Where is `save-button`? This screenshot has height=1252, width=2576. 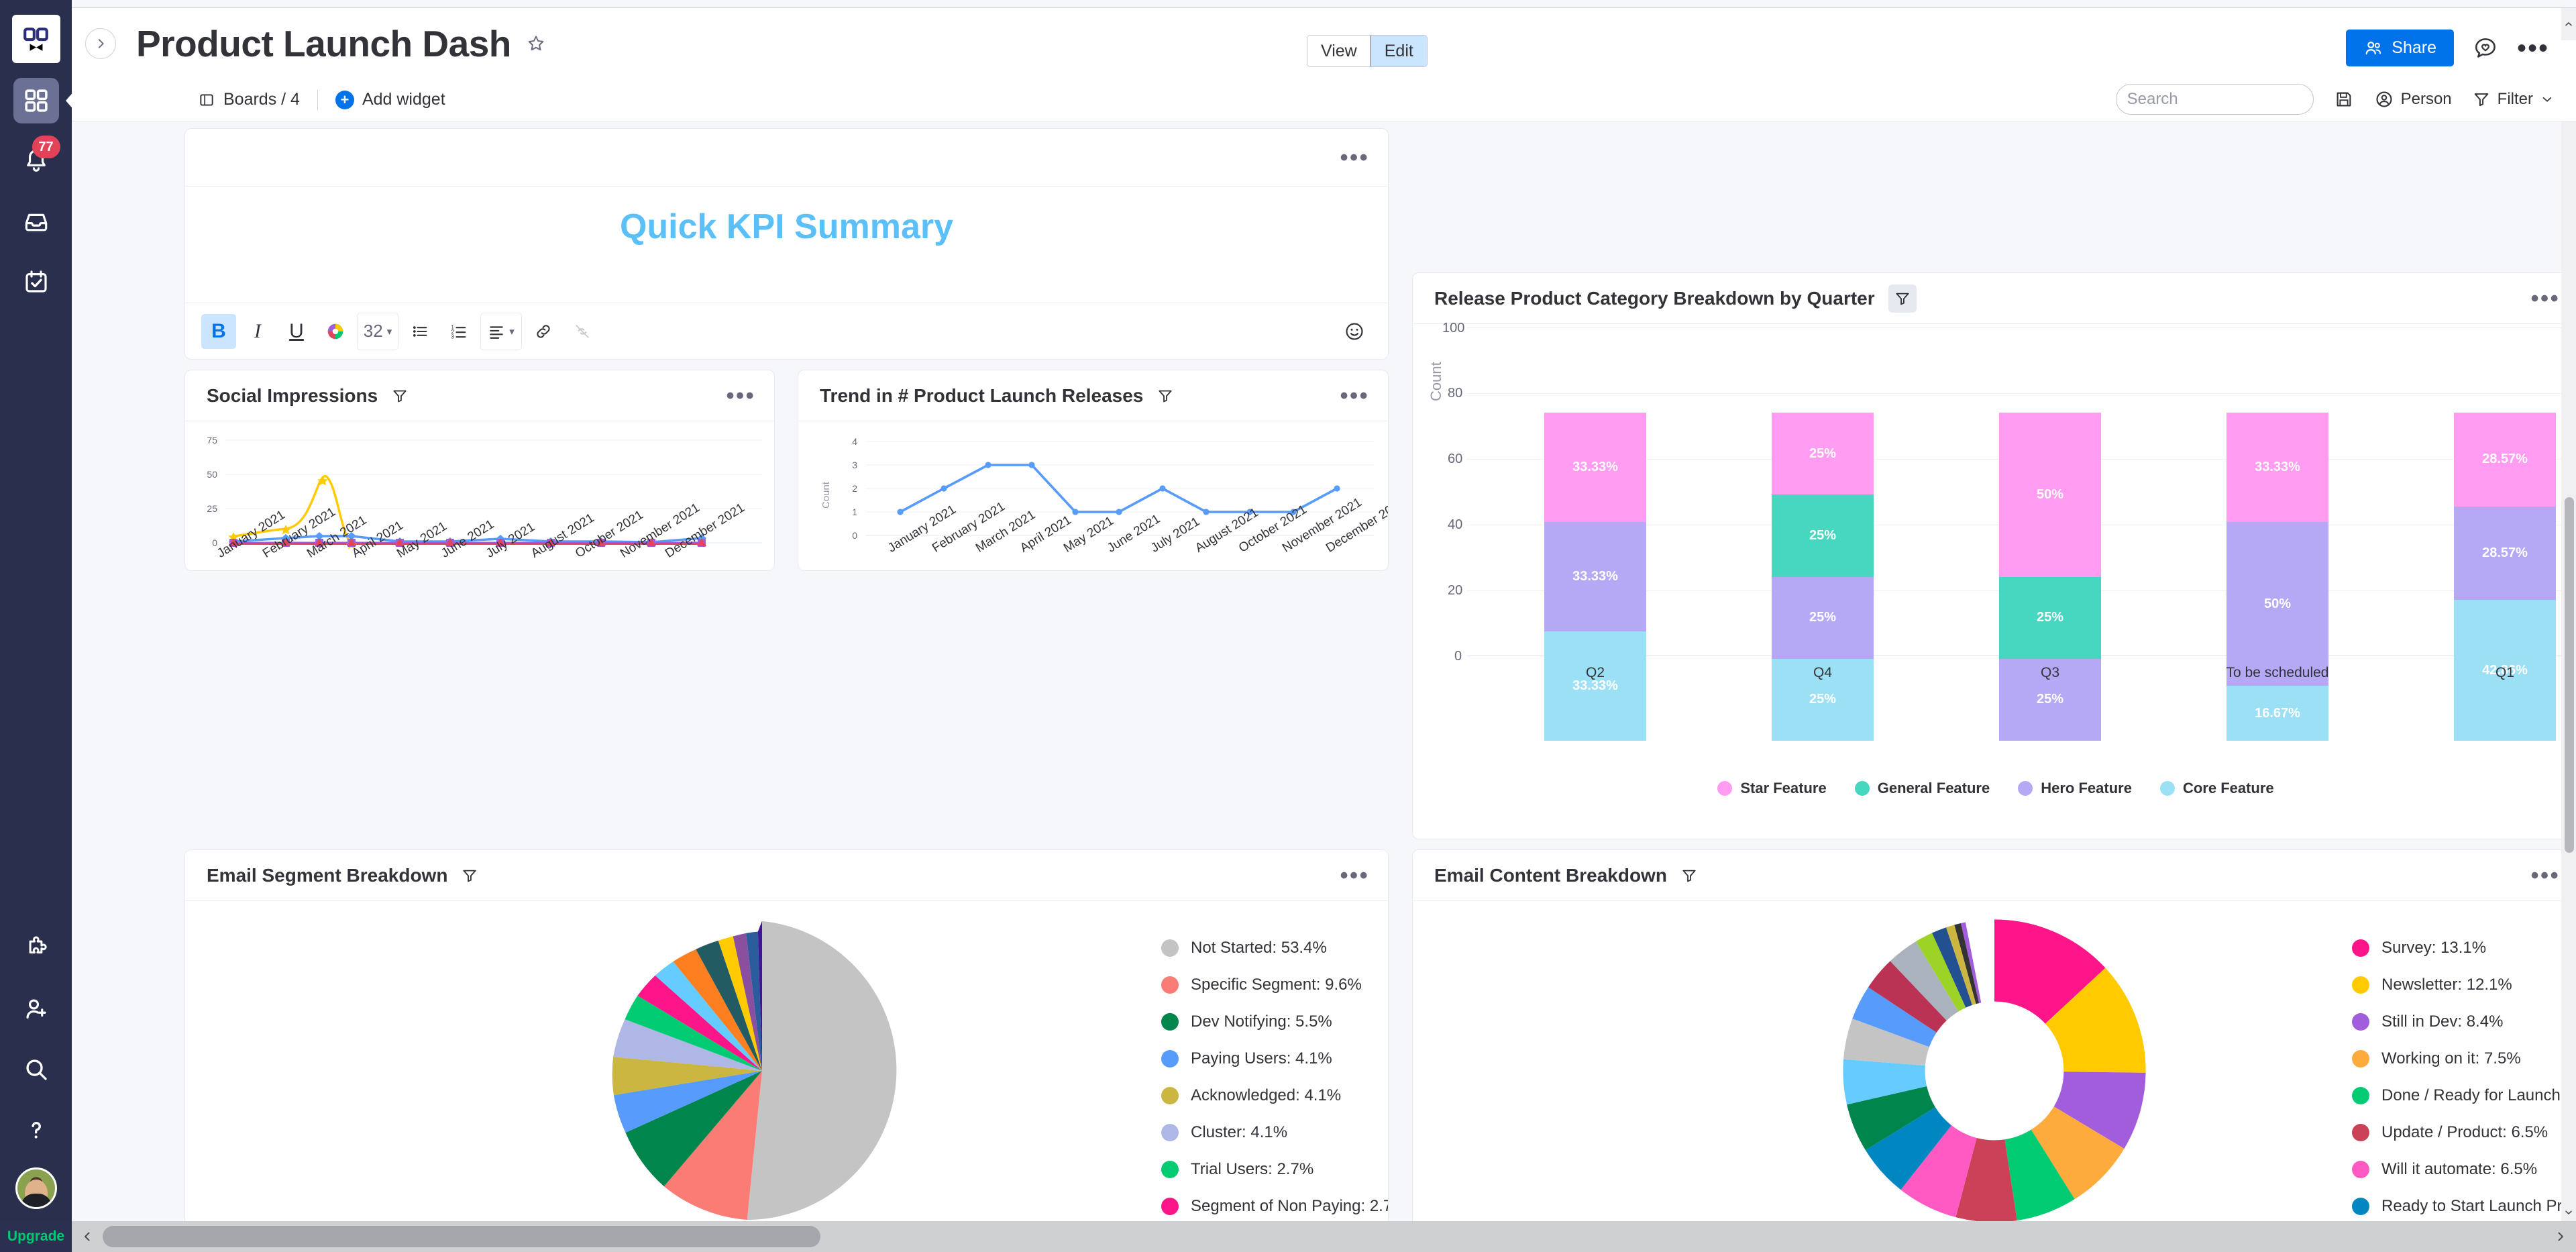
save-button is located at coordinates (2344, 99).